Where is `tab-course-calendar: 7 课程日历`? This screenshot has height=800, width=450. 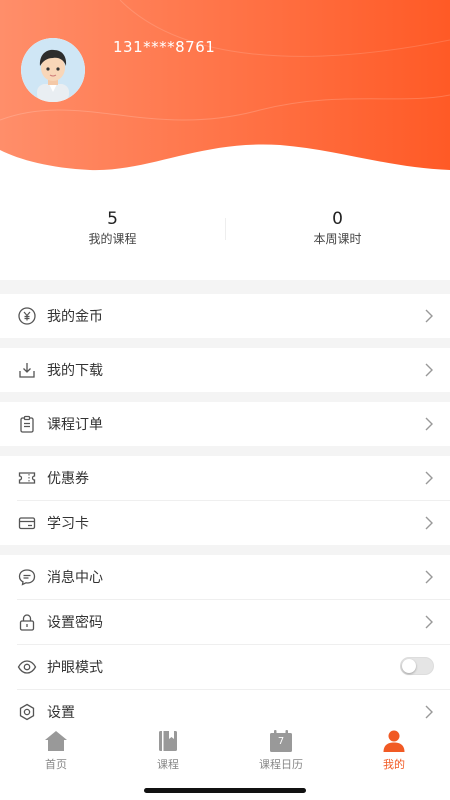 tab-course-calendar: 7 课程日历 is located at coordinates (281, 749).